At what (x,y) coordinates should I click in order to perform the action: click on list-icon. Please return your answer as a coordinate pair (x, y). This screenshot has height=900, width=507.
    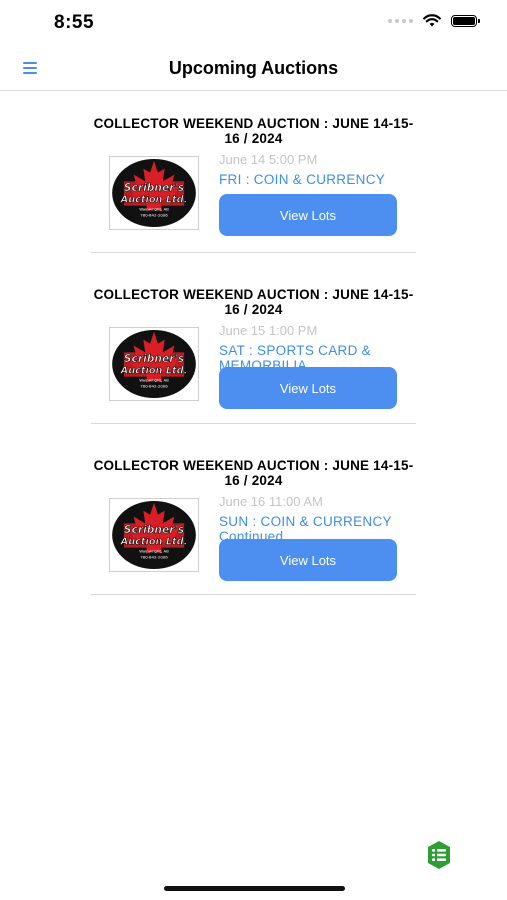
    Looking at the image, I should click on (439, 855).